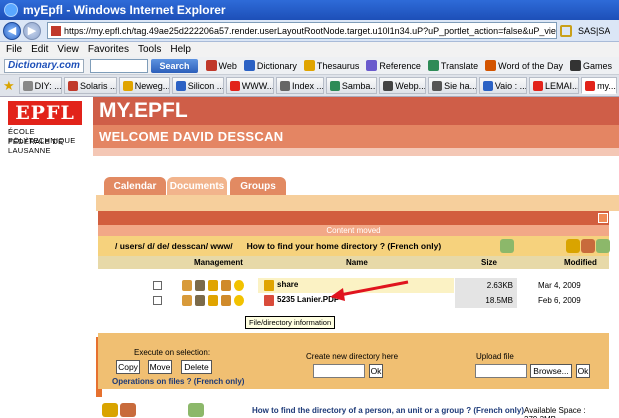  Describe the element at coordinates (14, 49) in the screenshot. I see `menu-file: File` at that location.